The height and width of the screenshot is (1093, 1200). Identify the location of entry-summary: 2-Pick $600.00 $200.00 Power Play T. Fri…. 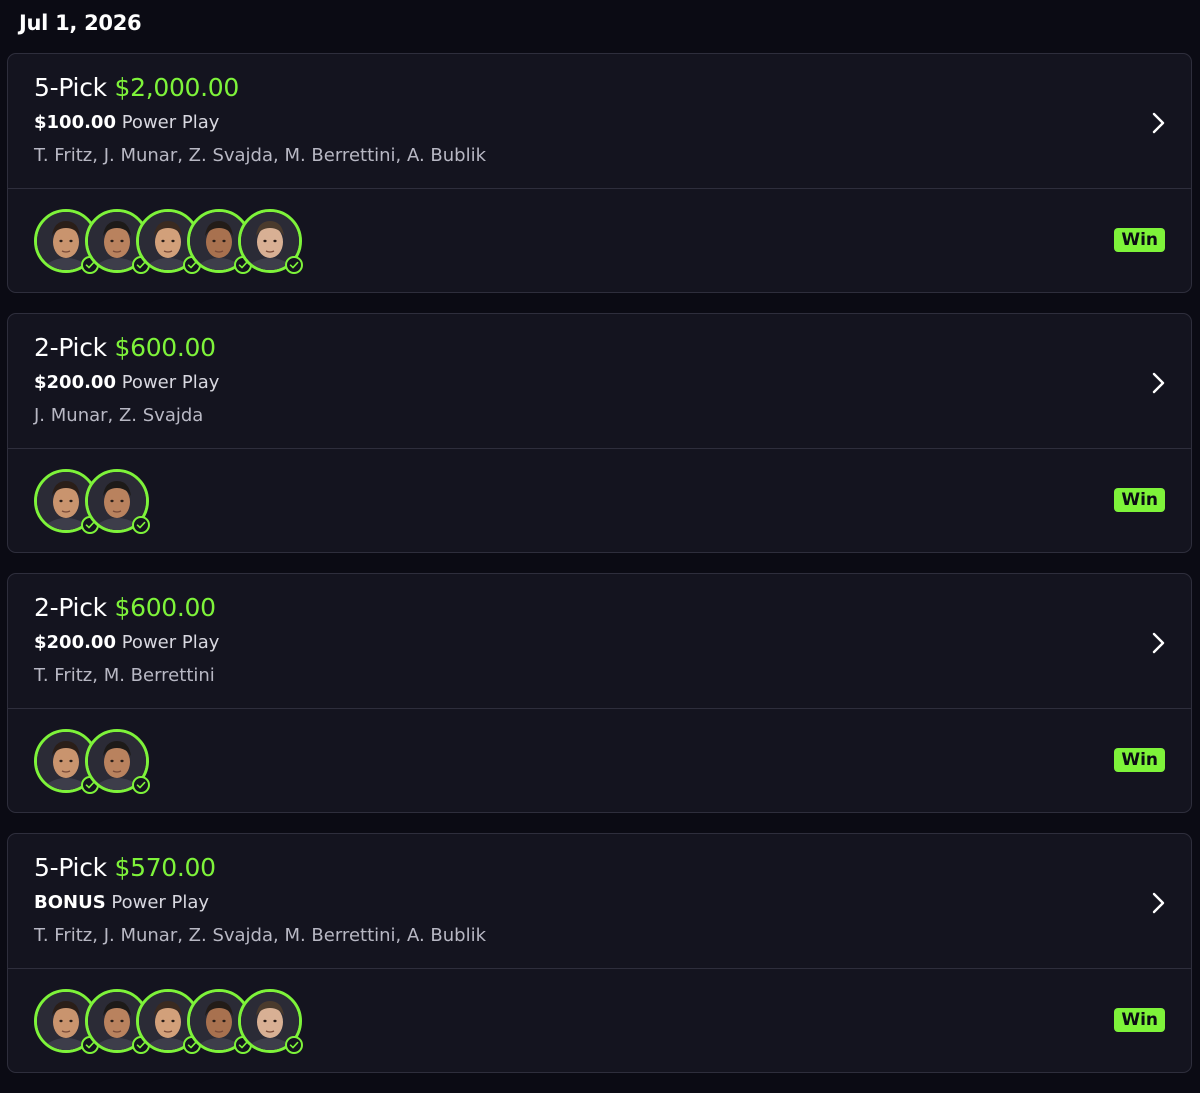
(599, 641).